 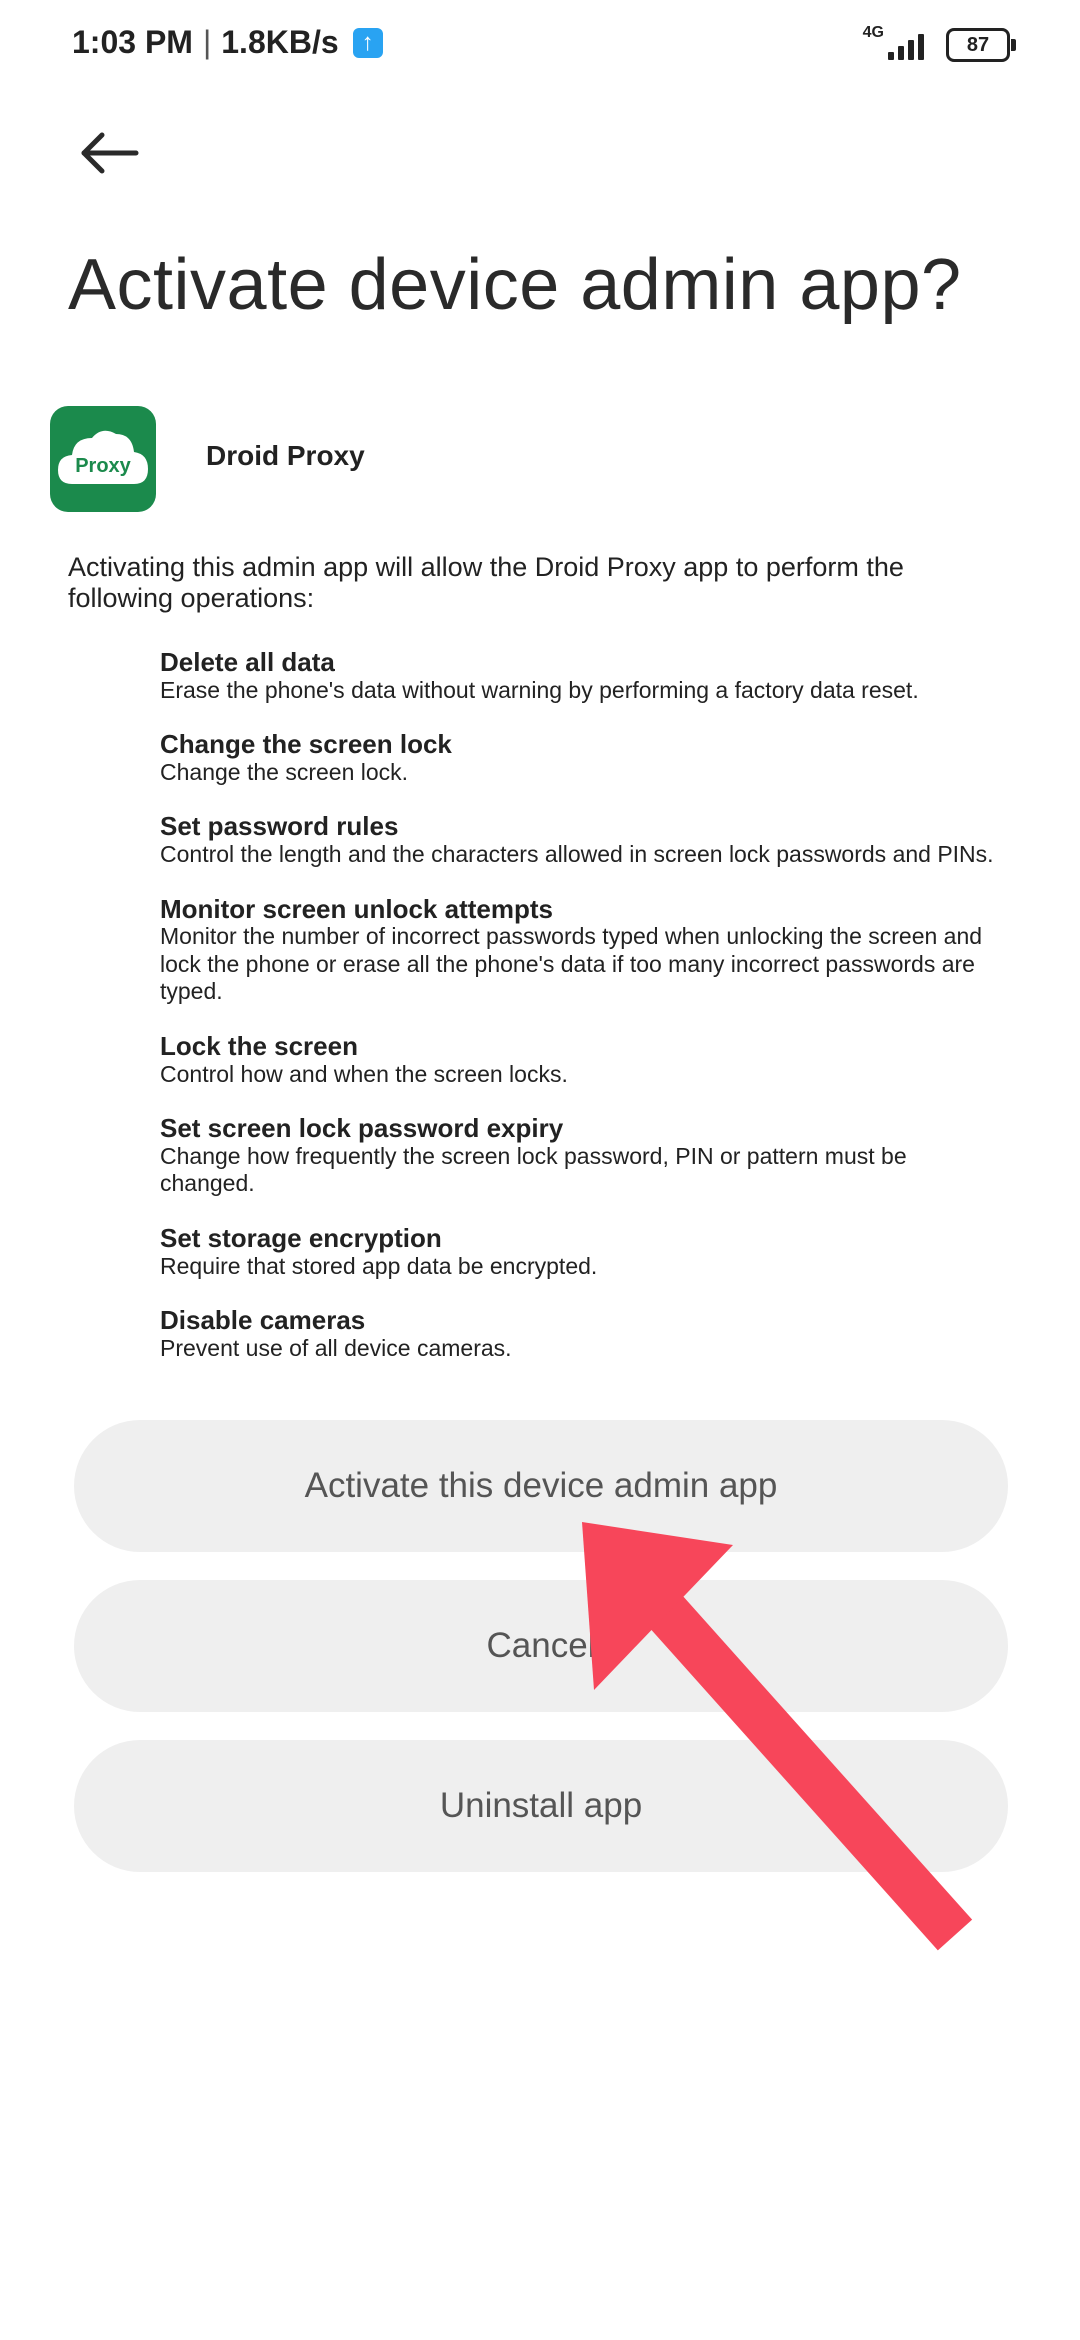 What do you see at coordinates (263, 1320) in the screenshot?
I see `permission-title: Disable cameras` at bounding box center [263, 1320].